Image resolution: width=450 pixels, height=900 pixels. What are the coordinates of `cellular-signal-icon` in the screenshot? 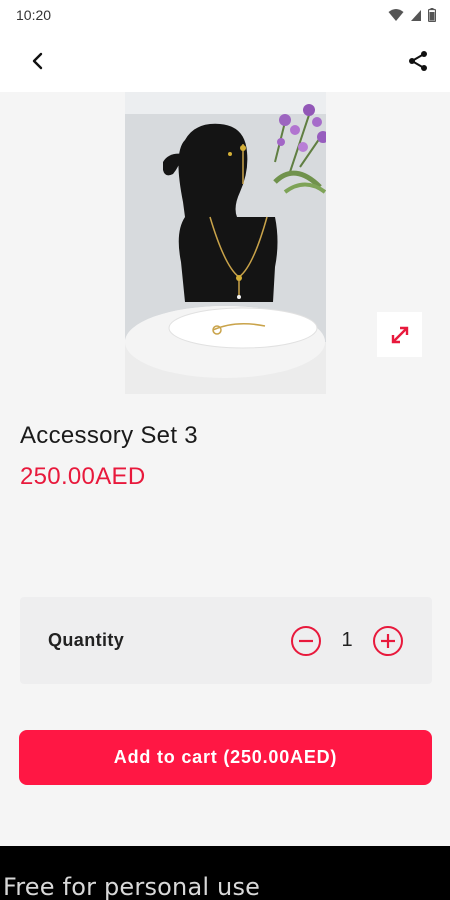 It's located at (416, 15).